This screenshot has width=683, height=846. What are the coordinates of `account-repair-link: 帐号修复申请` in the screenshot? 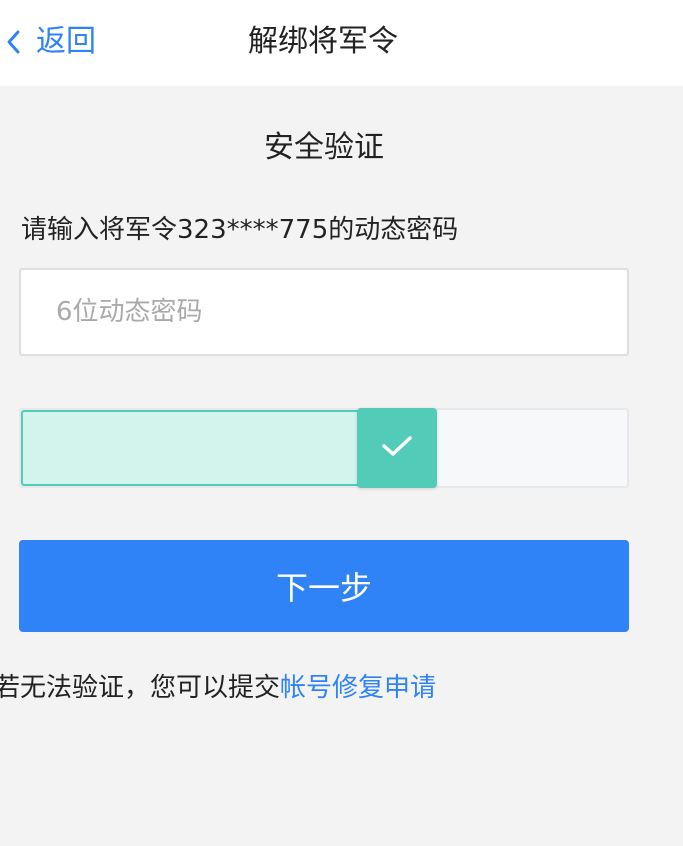 It's located at (358, 688).